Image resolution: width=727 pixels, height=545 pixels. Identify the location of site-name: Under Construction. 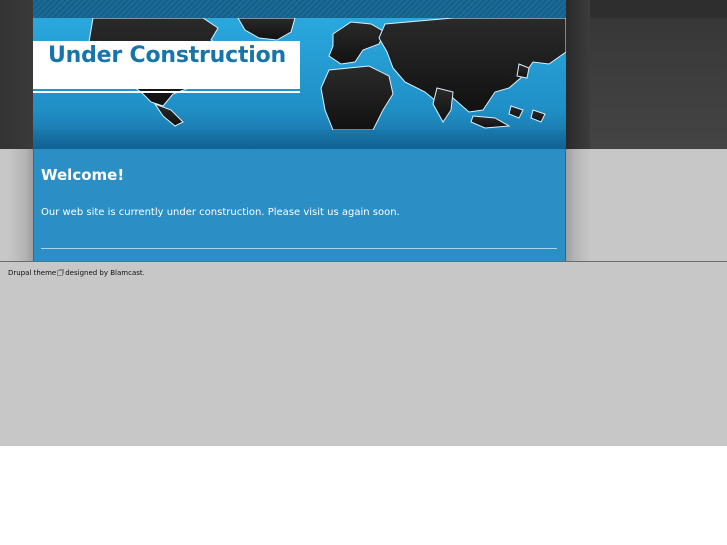
(167, 55).